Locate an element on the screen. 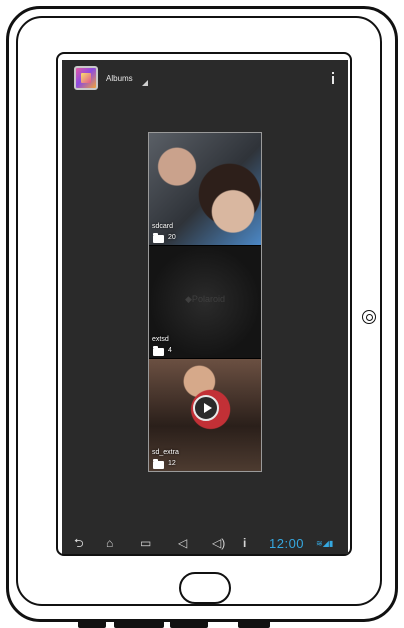 Image resolution: width=404 pixels, height=628 pixels. recent-apps-icon: ▭ is located at coordinates (145, 543).